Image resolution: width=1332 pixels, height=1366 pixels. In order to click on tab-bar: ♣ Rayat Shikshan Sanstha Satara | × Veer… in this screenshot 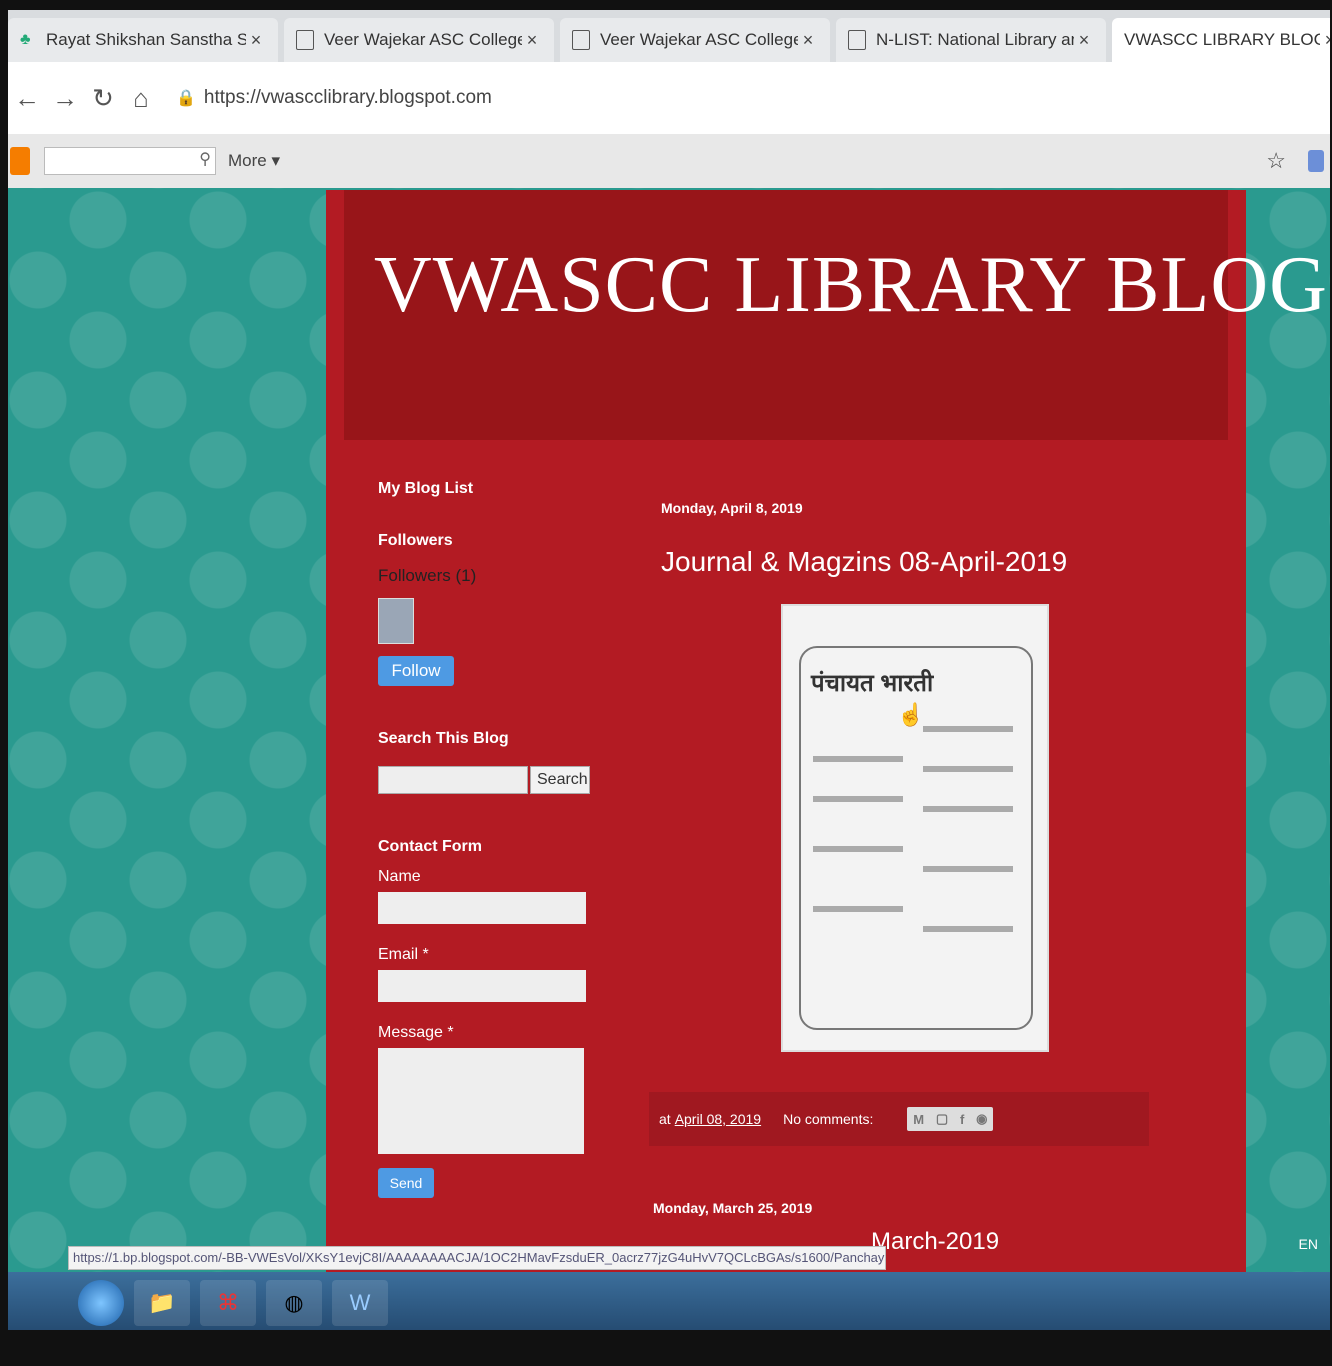, I will do `click(669, 36)`.